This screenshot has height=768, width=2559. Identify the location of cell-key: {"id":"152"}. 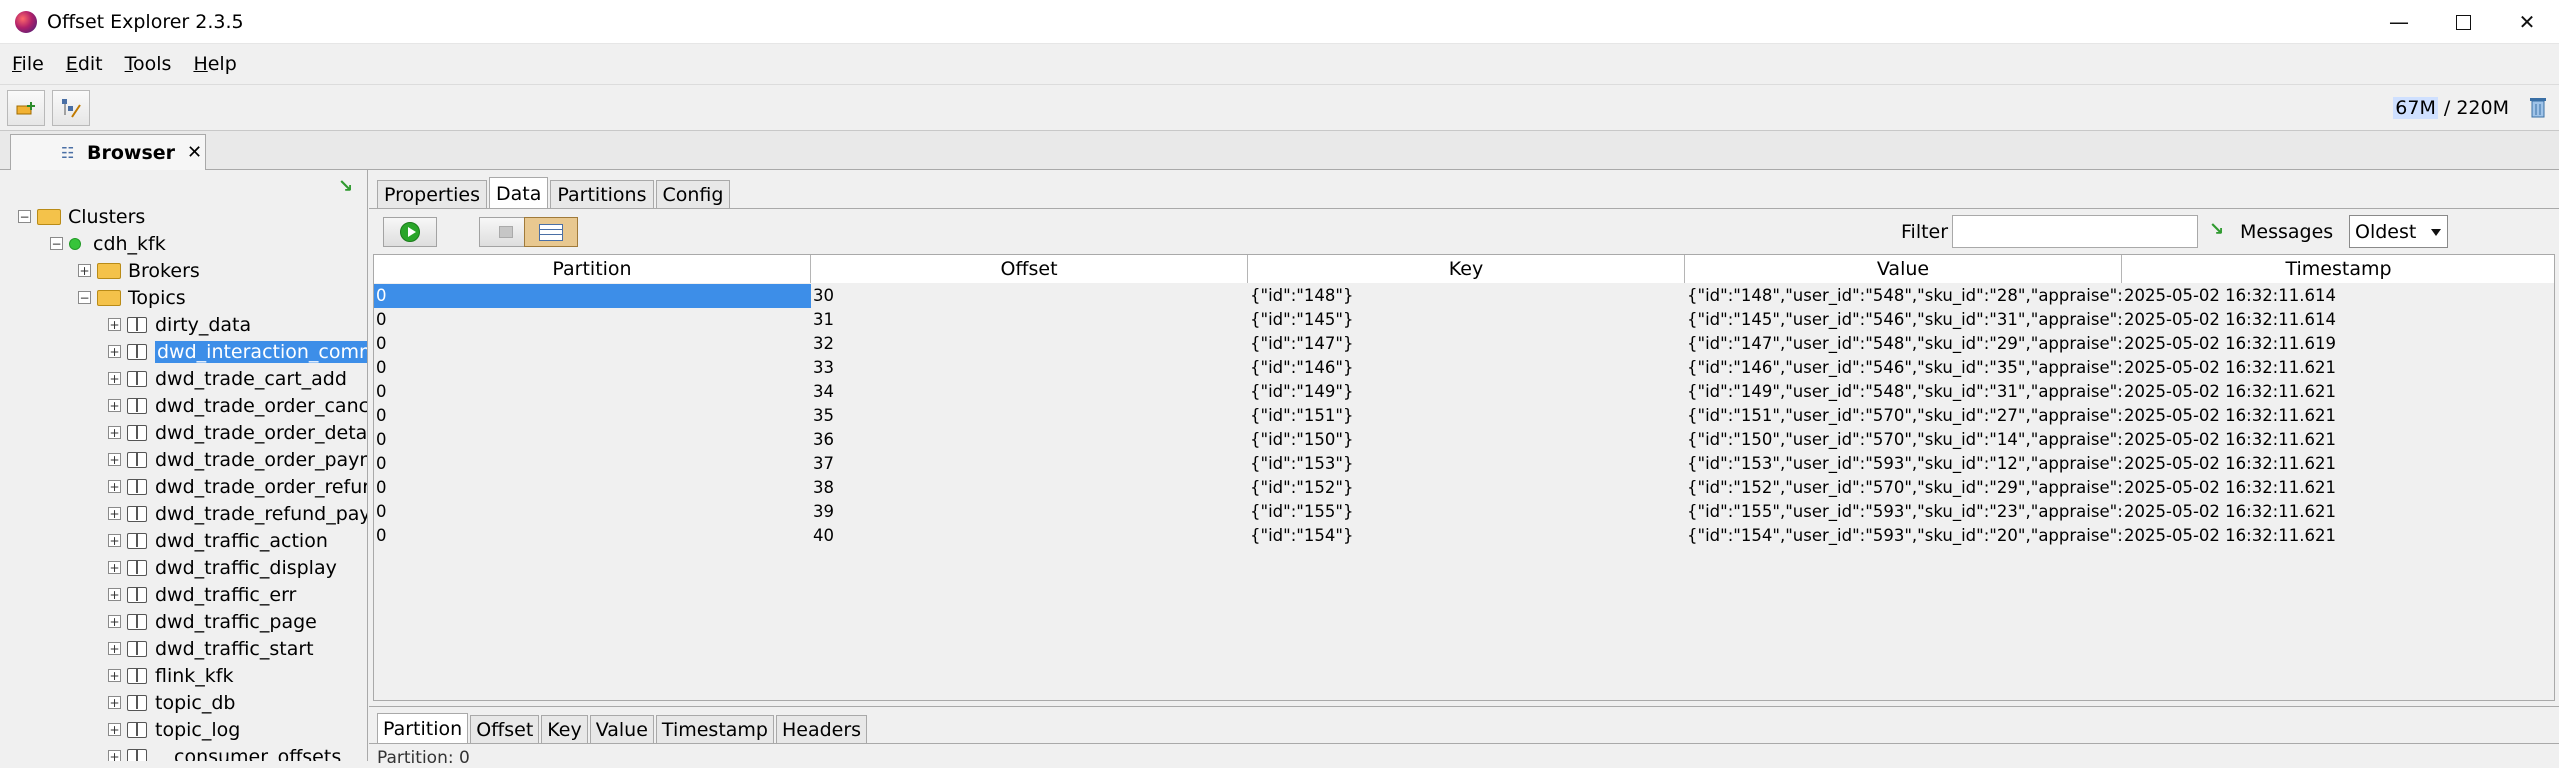
(1302, 487).